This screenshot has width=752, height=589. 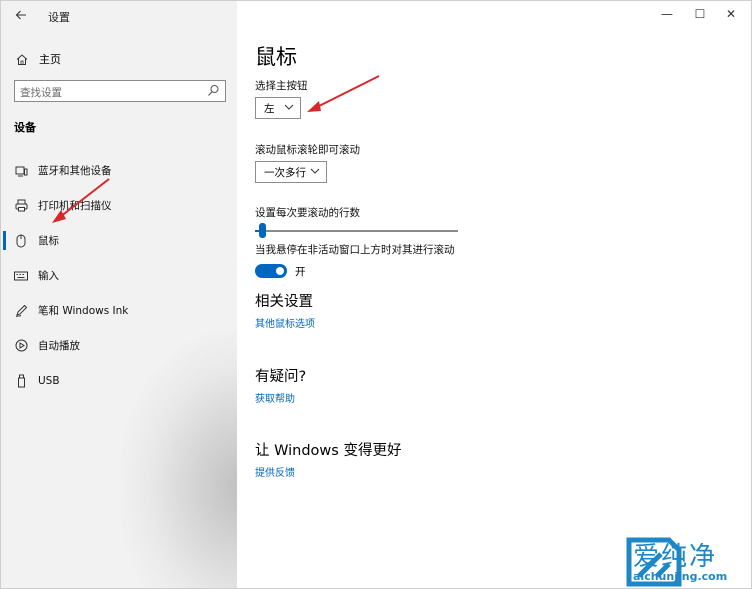 What do you see at coordinates (59, 17) in the screenshot?
I see `app-title: 设置` at bounding box center [59, 17].